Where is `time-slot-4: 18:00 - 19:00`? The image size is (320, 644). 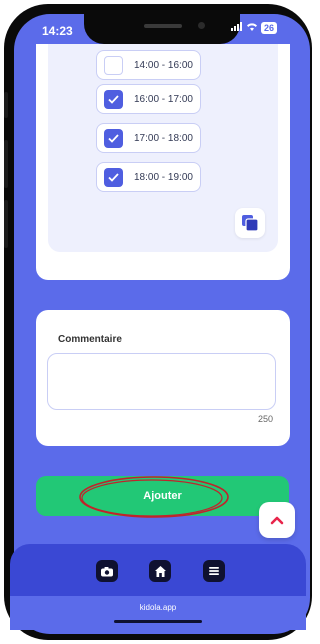 time-slot-4: 18:00 - 19:00 is located at coordinates (148, 177).